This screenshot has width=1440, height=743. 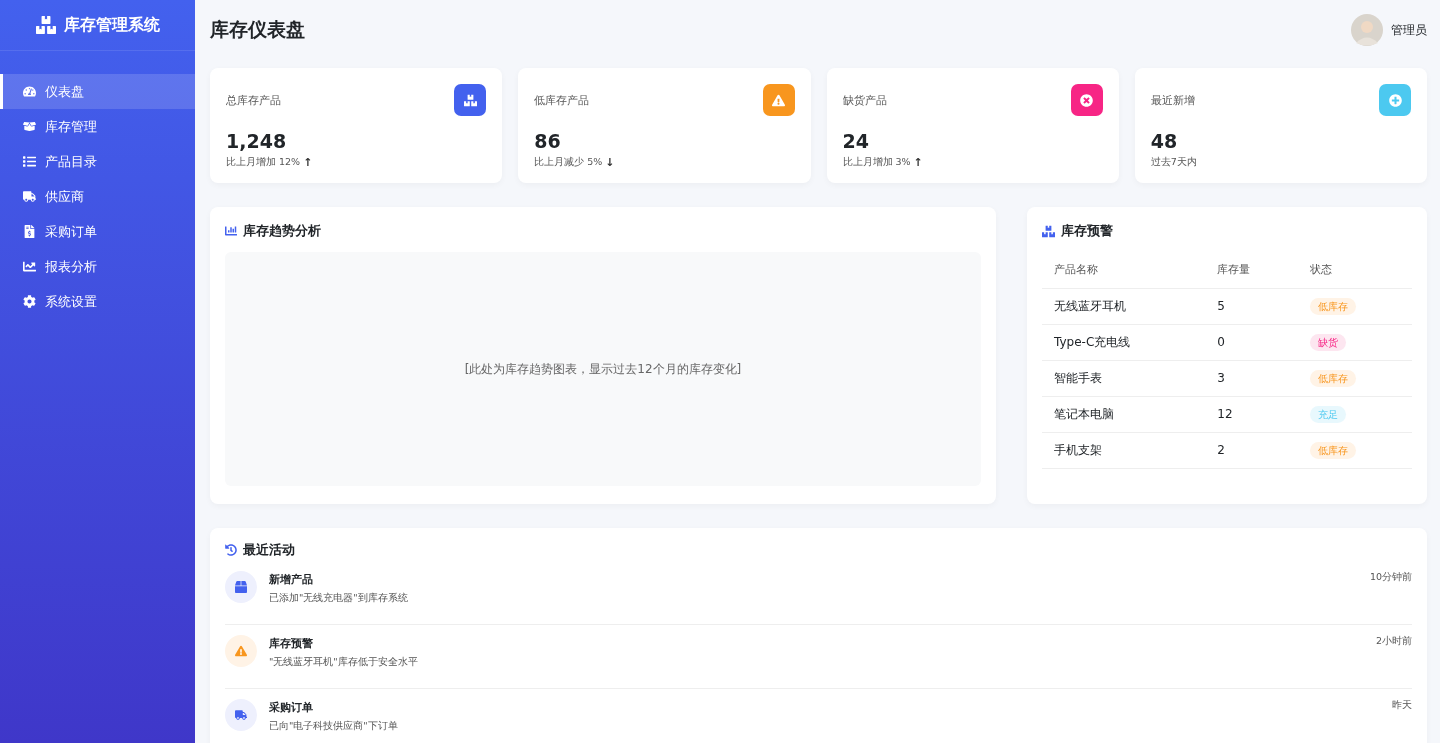 I want to click on history-icon, so click(x=231, y=550).